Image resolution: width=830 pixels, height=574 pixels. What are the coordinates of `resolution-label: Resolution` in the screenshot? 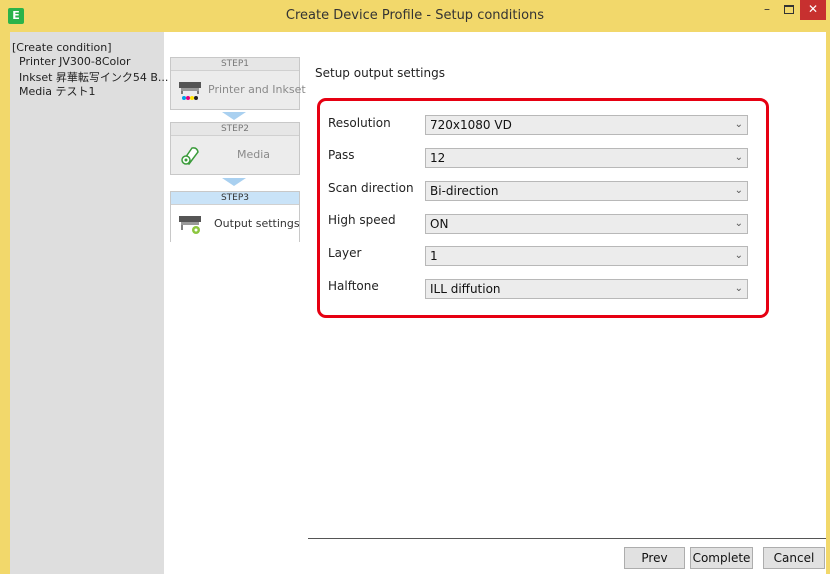 It's located at (359, 123).